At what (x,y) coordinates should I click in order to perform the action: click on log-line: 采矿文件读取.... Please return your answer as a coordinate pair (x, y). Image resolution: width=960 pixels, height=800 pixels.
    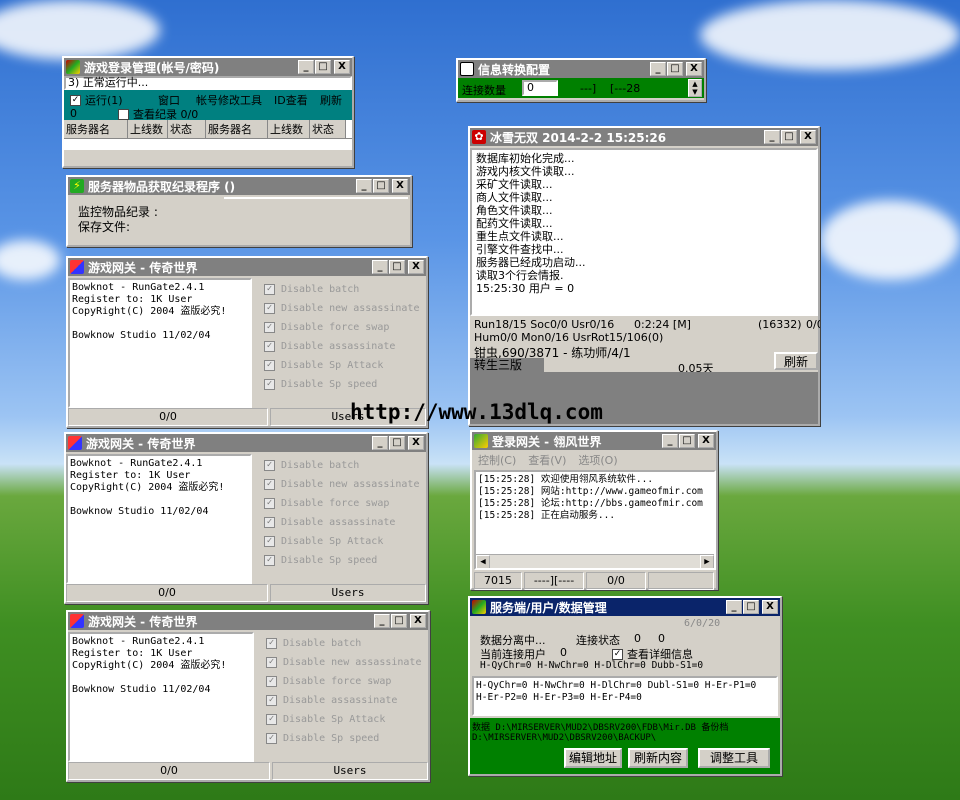
    Looking at the image, I should click on (514, 184).